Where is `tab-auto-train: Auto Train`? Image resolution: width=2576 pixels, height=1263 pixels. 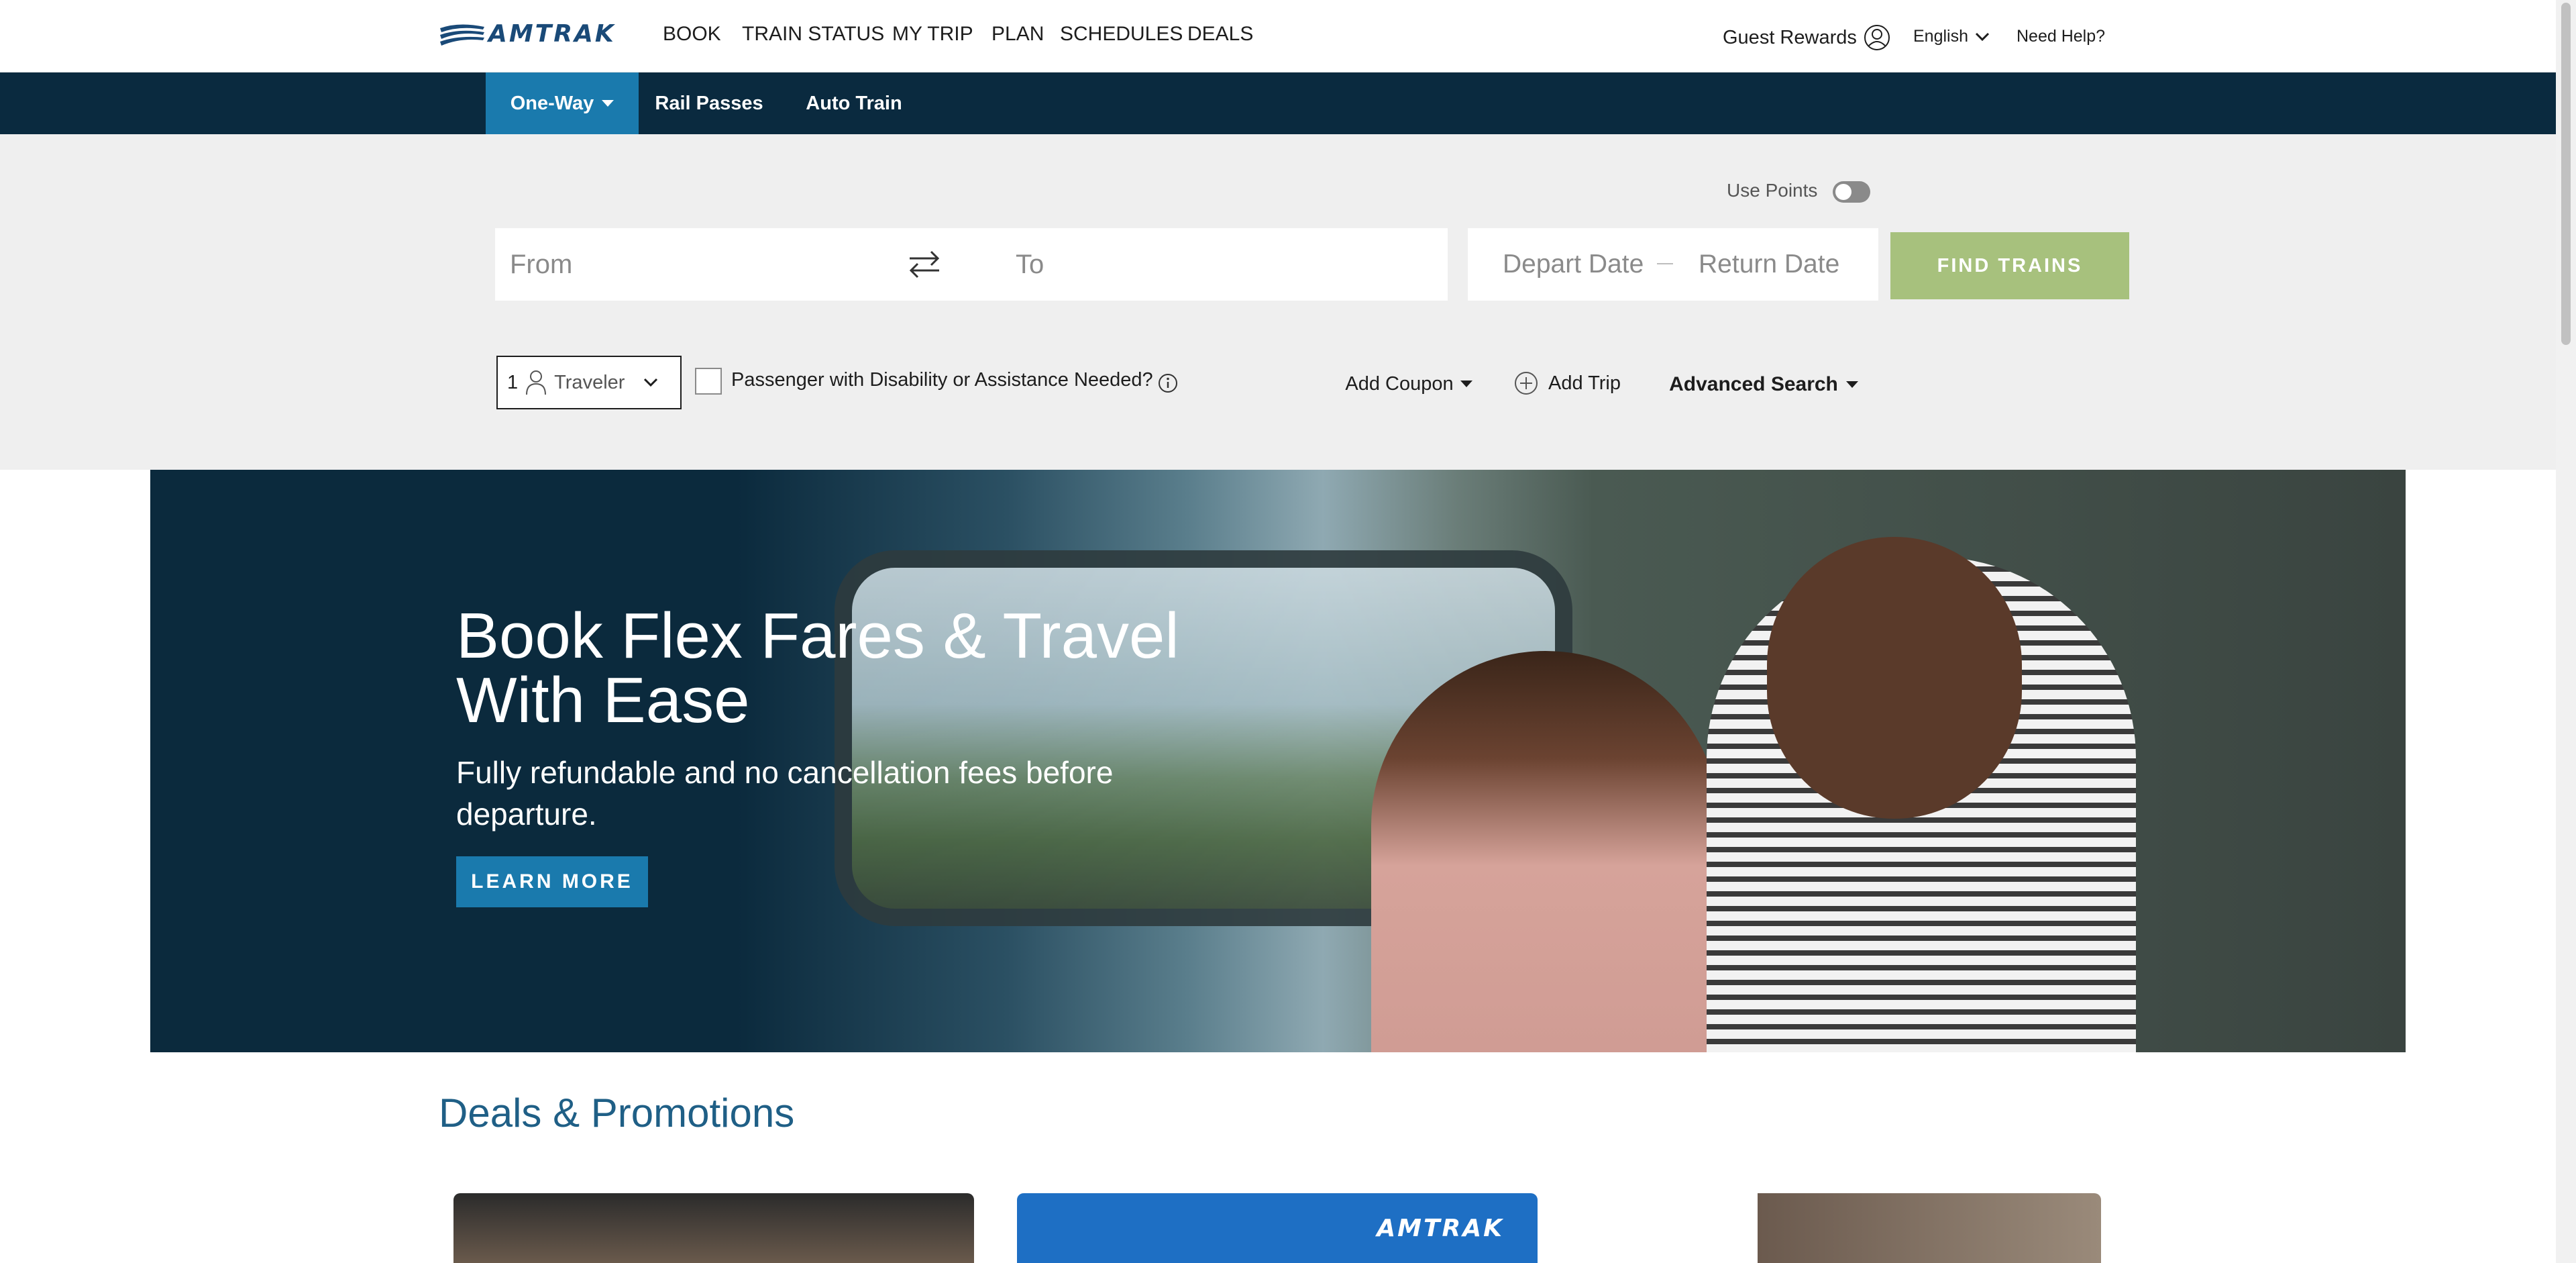 tab-auto-train: Auto Train is located at coordinates (854, 103).